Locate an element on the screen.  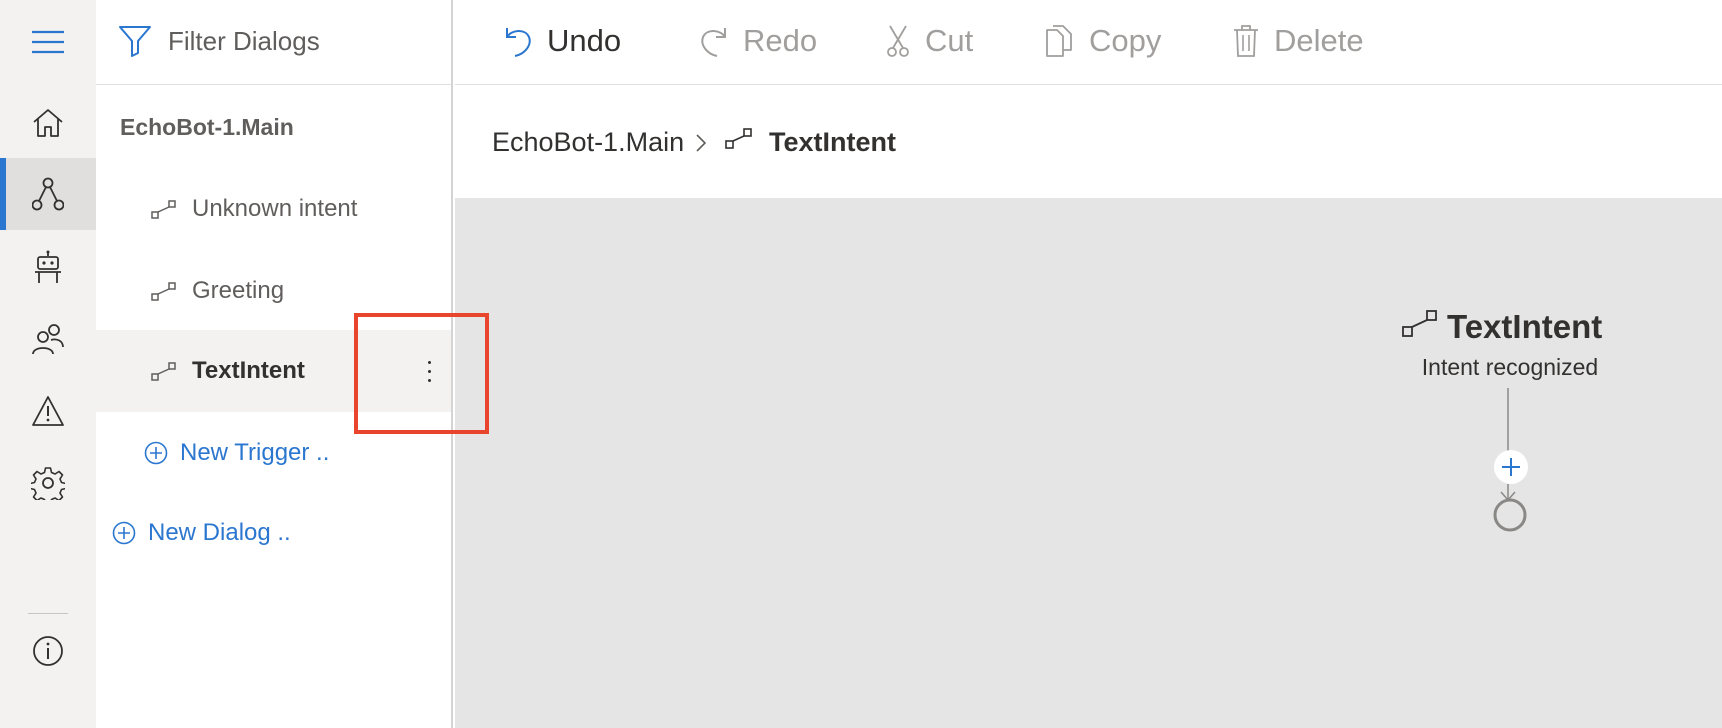
dialogs-icon is located at coordinates (48, 194).